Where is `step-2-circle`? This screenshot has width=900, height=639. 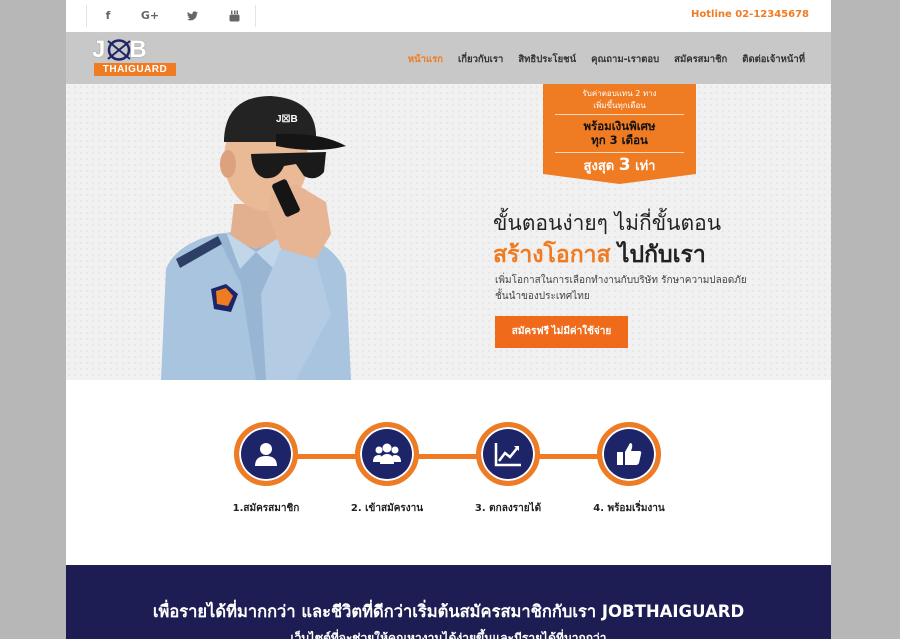 step-2-circle is located at coordinates (387, 454).